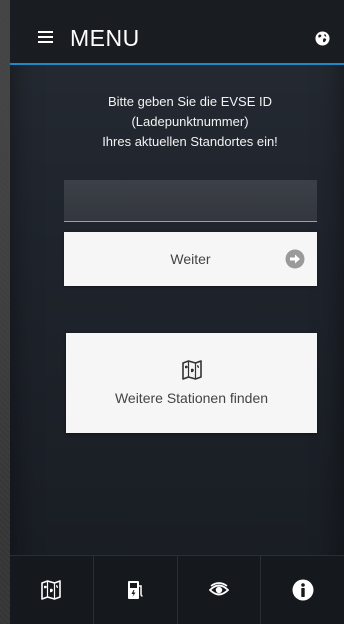 Image resolution: width=344 pixels, height=624 pixels. Describe the element at coordinates (190, 201) in the screenshot. I see `evse-id-input` at that location.